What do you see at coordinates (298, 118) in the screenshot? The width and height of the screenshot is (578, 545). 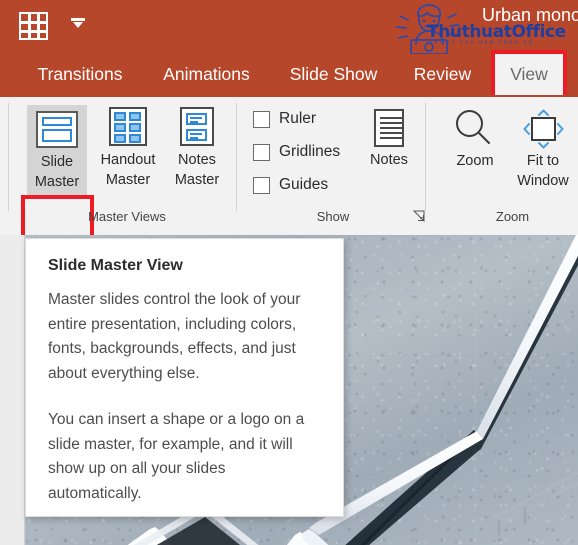 I see `ruler-label: Ruler` at bounding box center [298, 118].